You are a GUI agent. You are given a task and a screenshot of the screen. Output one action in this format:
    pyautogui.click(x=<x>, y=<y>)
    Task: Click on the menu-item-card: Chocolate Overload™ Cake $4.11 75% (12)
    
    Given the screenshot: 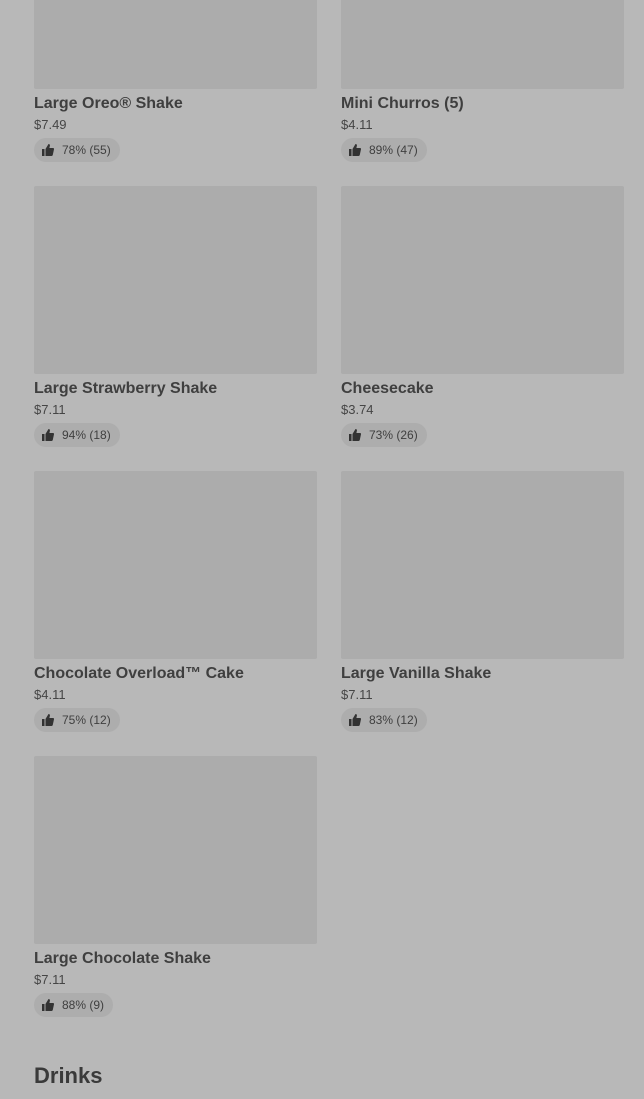 What is the action you would take?
    pyautogui.click(x=175, y=601)
    